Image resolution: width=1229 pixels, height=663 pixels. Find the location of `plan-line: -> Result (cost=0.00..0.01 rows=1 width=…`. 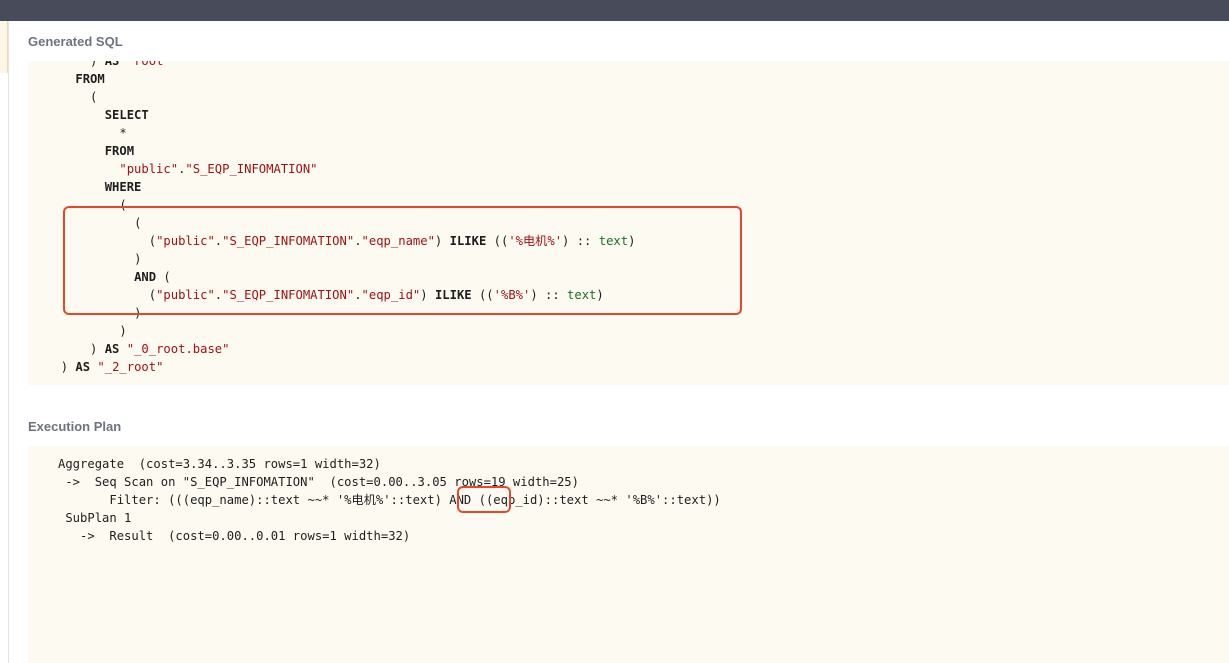

plan-line: -> Result (cost=0.00..0.01 rows=1 width=… is located at coordinates (223, 536).